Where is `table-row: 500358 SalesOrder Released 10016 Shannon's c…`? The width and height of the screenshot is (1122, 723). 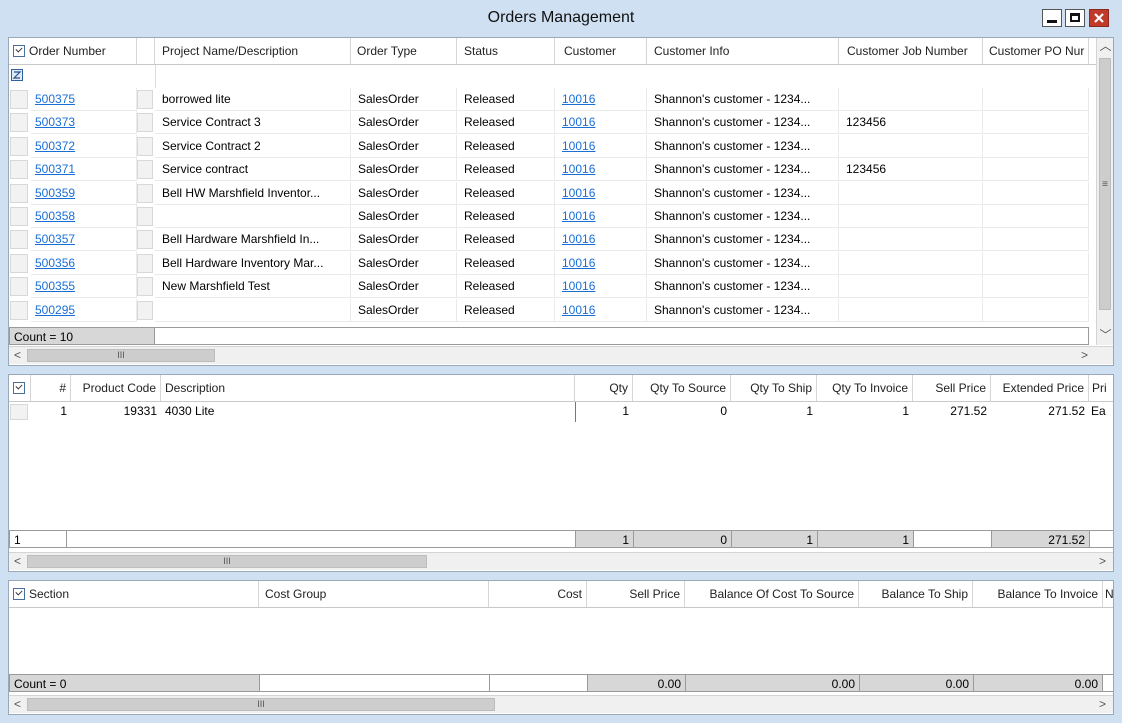 table-row: 500358 SalesOrder Released 10016 Shannon's c… is located at coordinates (561, 216).